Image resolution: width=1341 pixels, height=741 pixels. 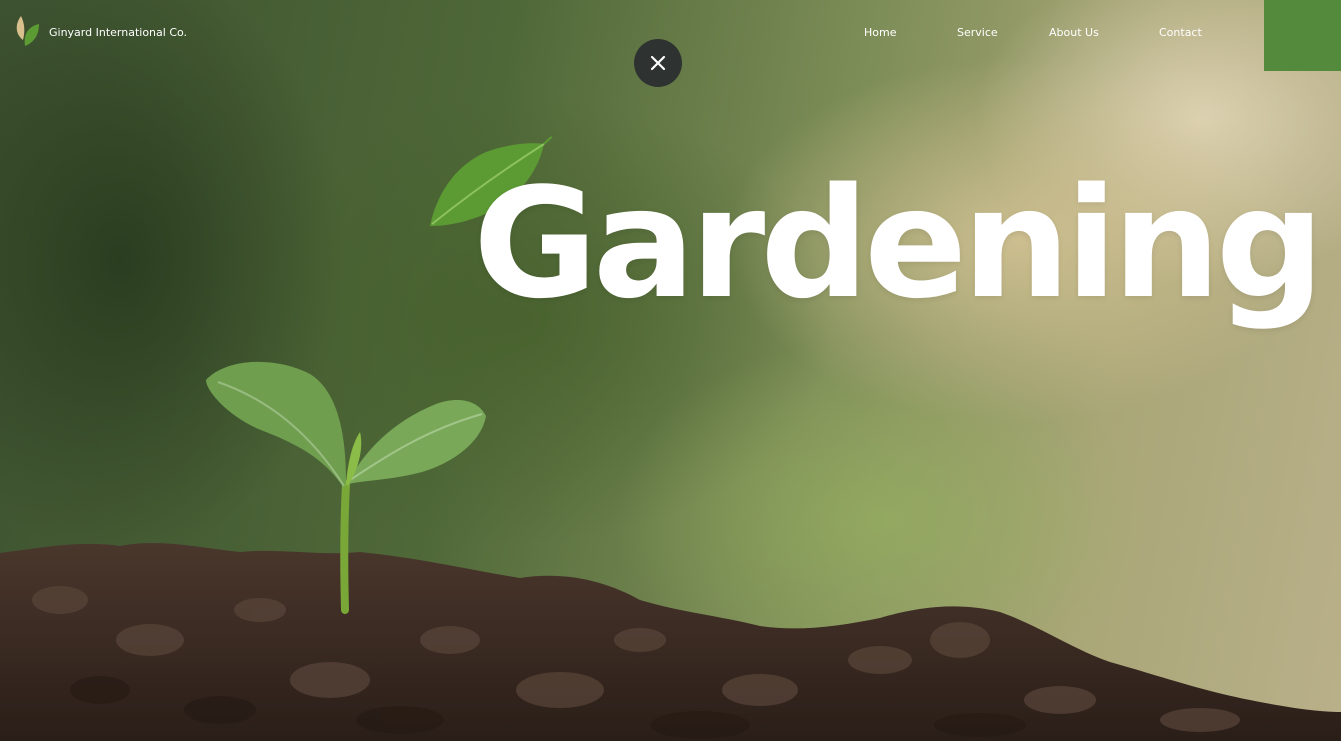 I want to click on nav-link-service: Service, so click(x=977, y=32).